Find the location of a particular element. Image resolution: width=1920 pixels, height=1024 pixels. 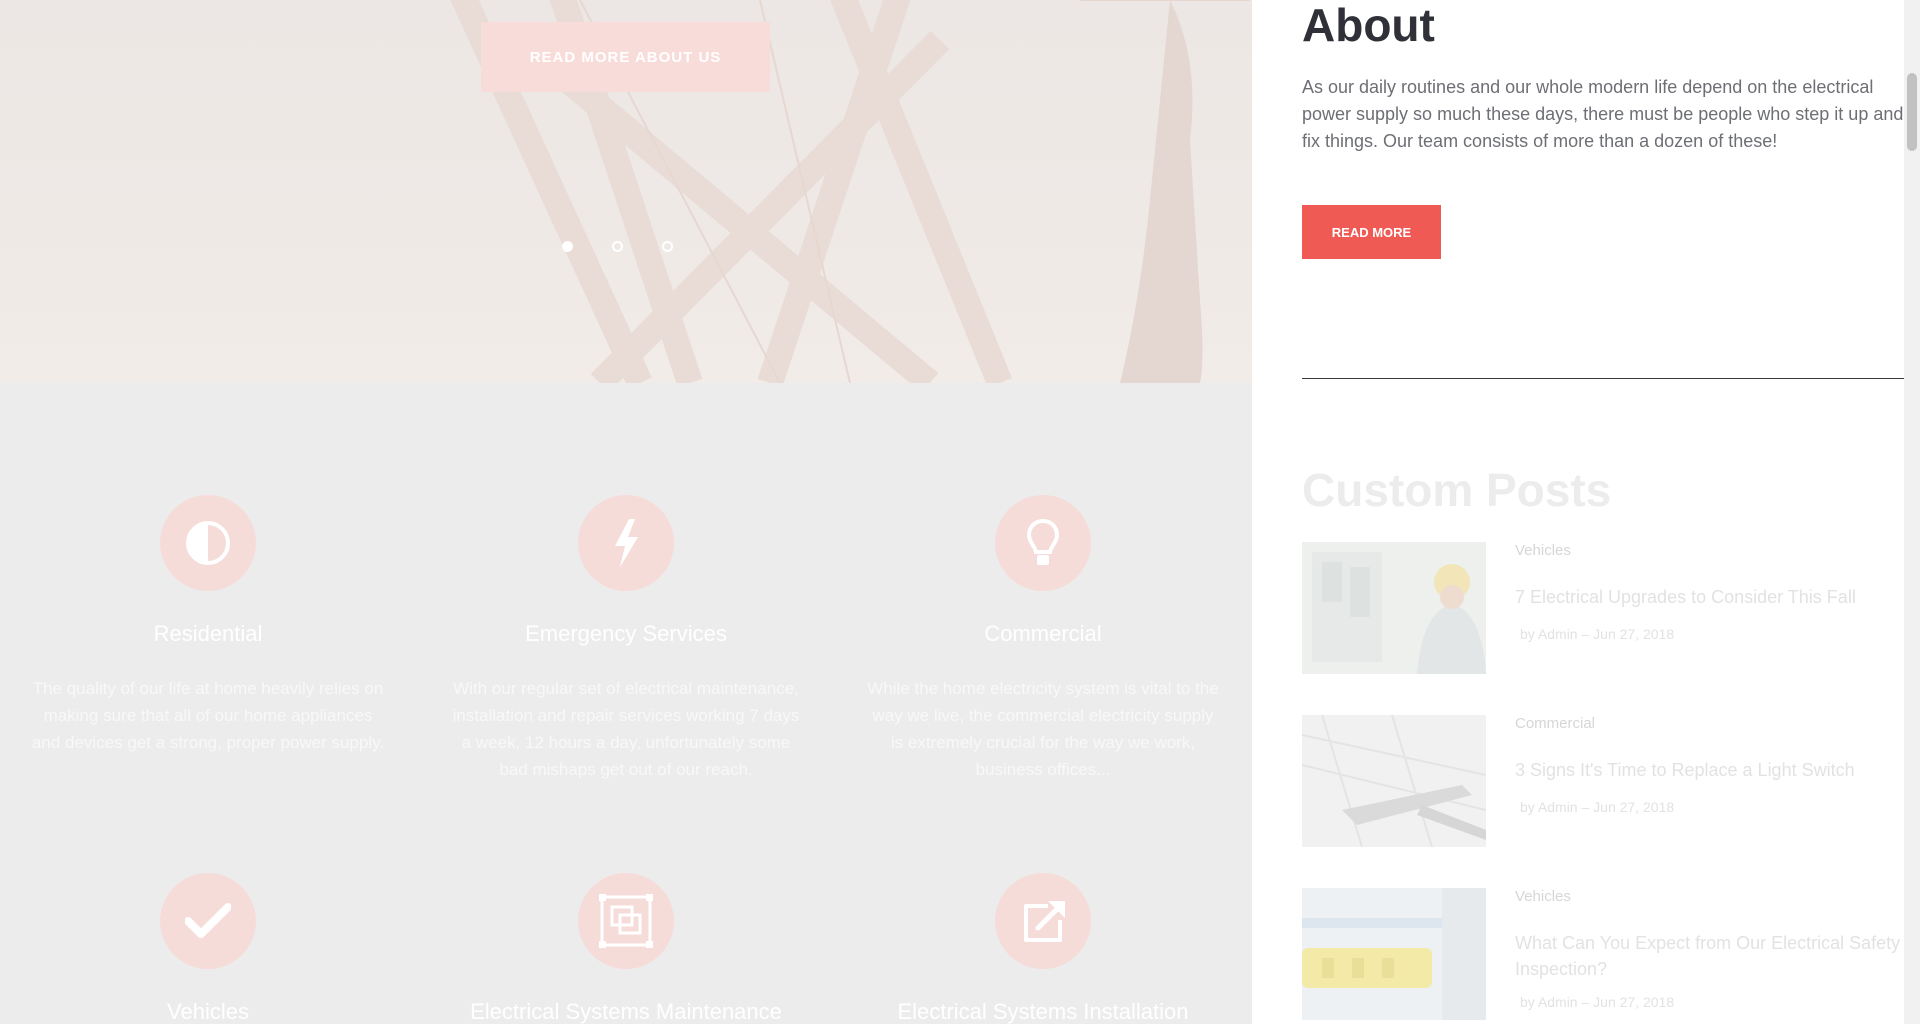

service-vehicles: Vehicles is located at coordinates (208, 948).